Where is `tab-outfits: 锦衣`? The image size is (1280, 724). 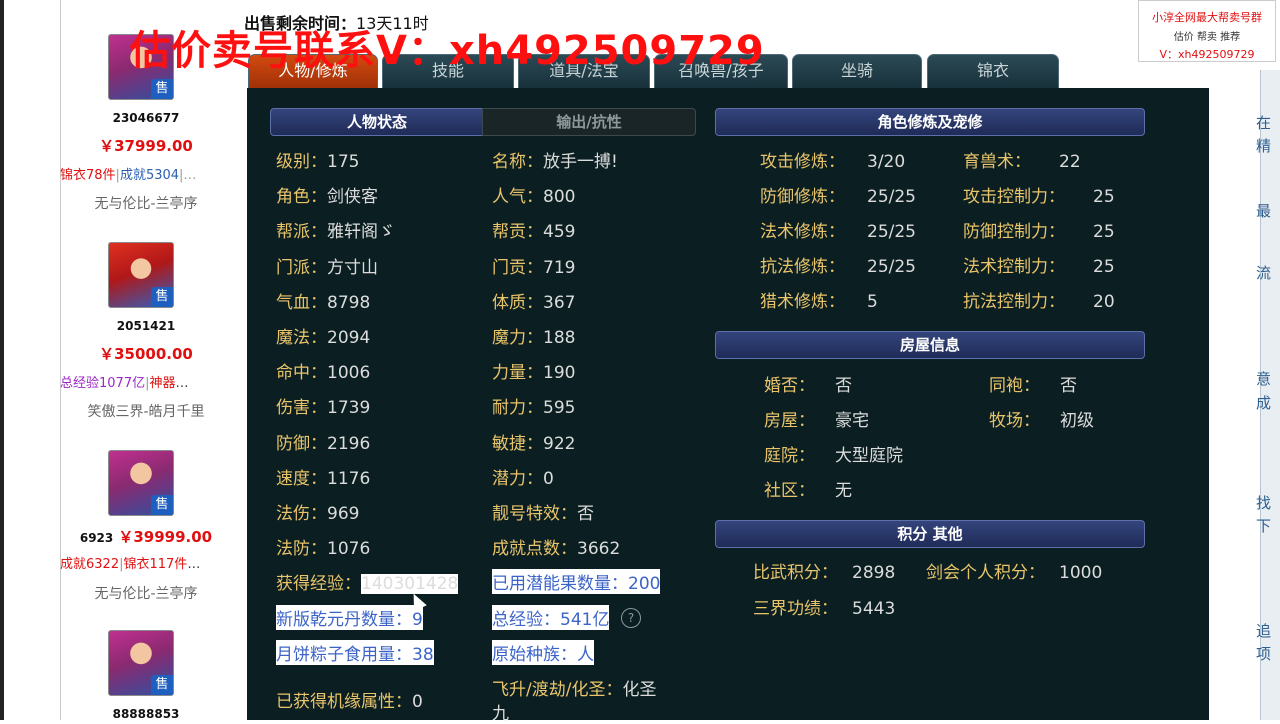
tab-outfits: 锦衣 is located at coordinates (993, 71).